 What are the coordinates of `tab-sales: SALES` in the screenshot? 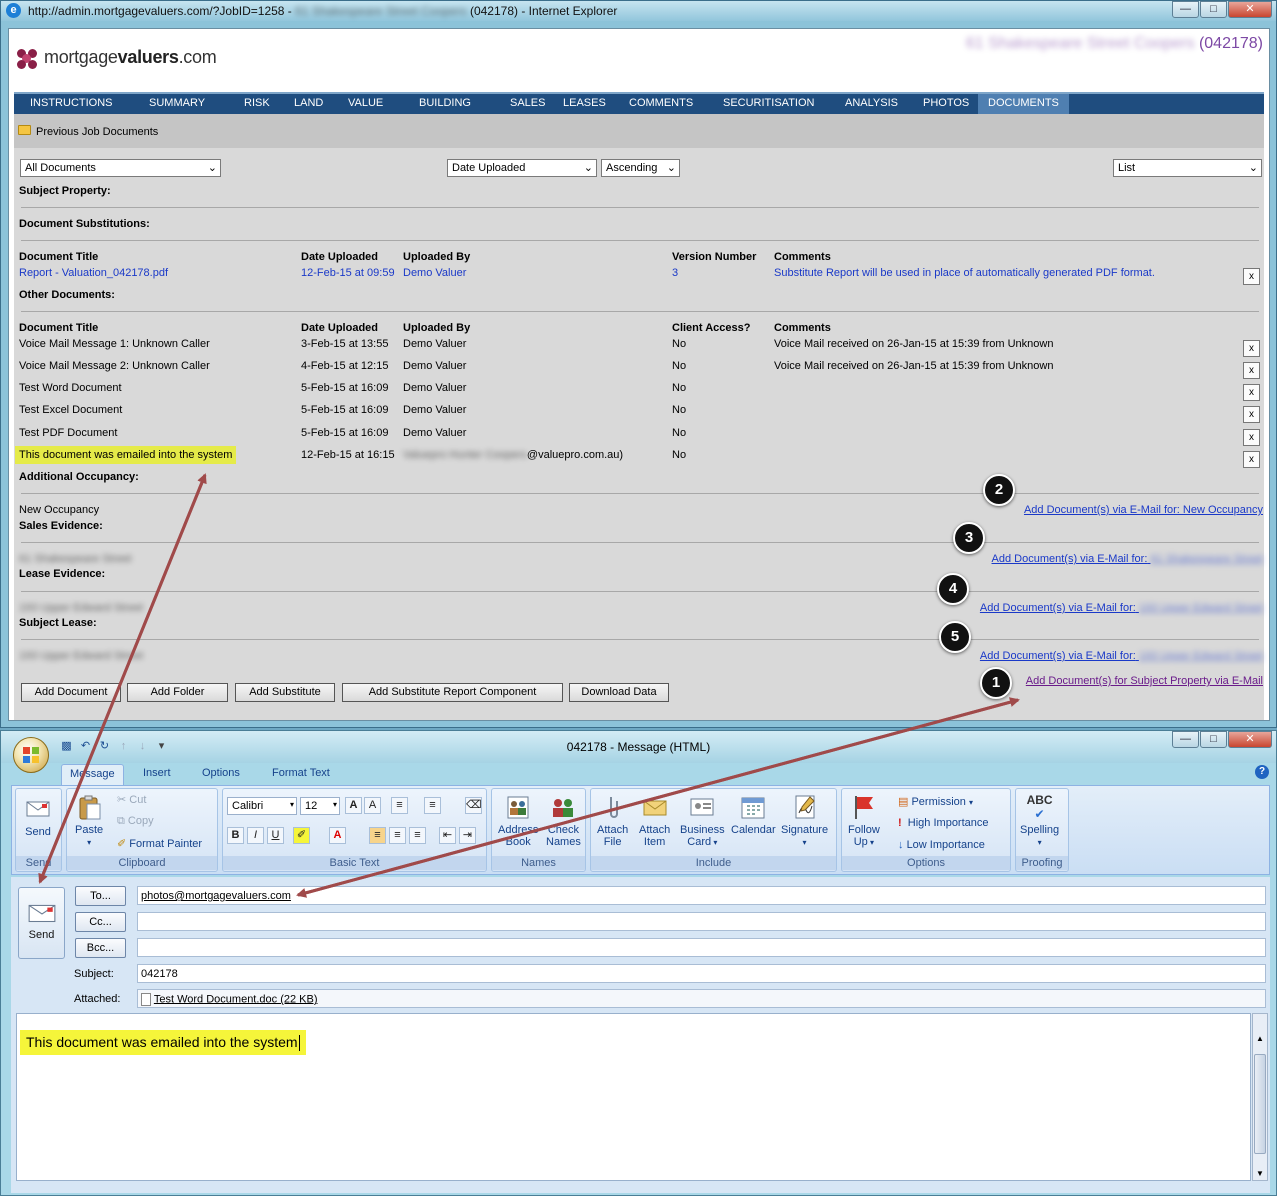 It's located at (527, 103).